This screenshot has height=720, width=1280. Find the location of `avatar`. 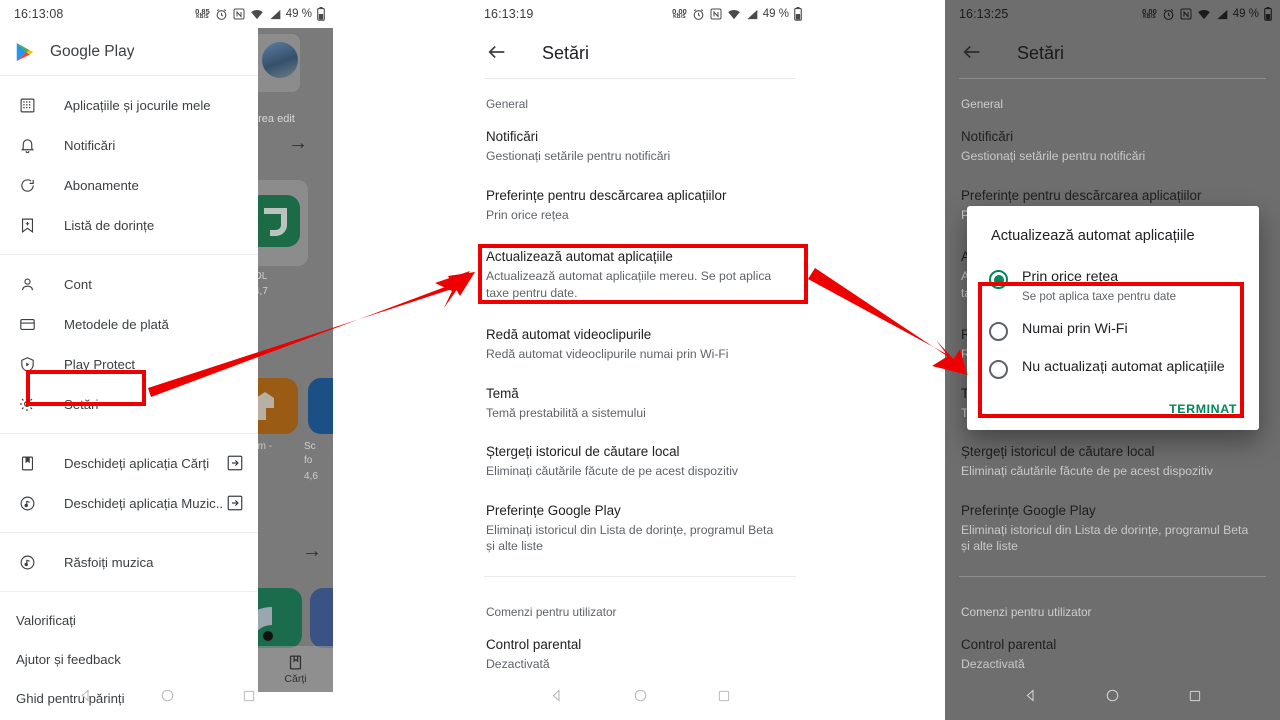

avatar is located at coordinates (280, 60).